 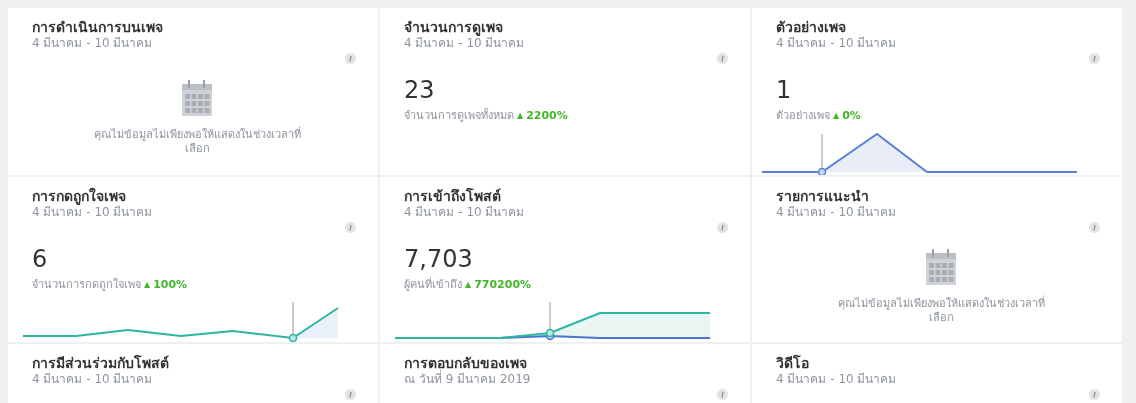 I want to click on metric-value: 6, so click(x=40, y=259).